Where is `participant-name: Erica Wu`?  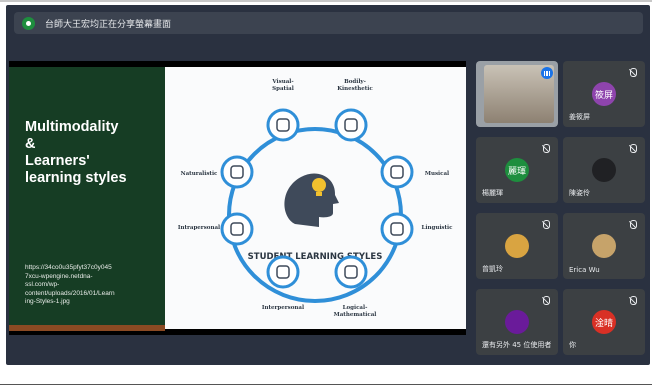
participant-name: Erica Wu is located at coordinates (584, 270).